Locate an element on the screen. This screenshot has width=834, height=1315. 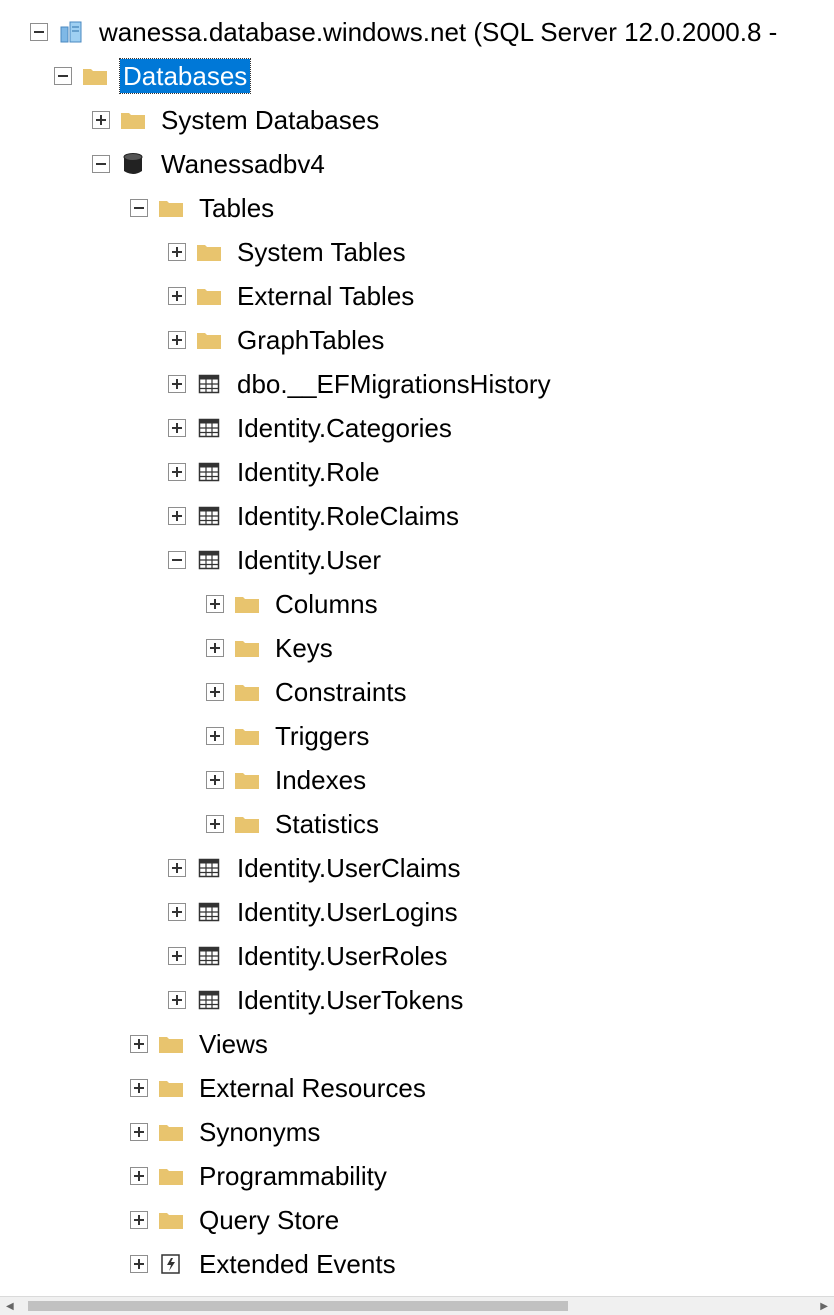
tree-node-extended-events: Extended Events is located at coordinates (264, 1264).